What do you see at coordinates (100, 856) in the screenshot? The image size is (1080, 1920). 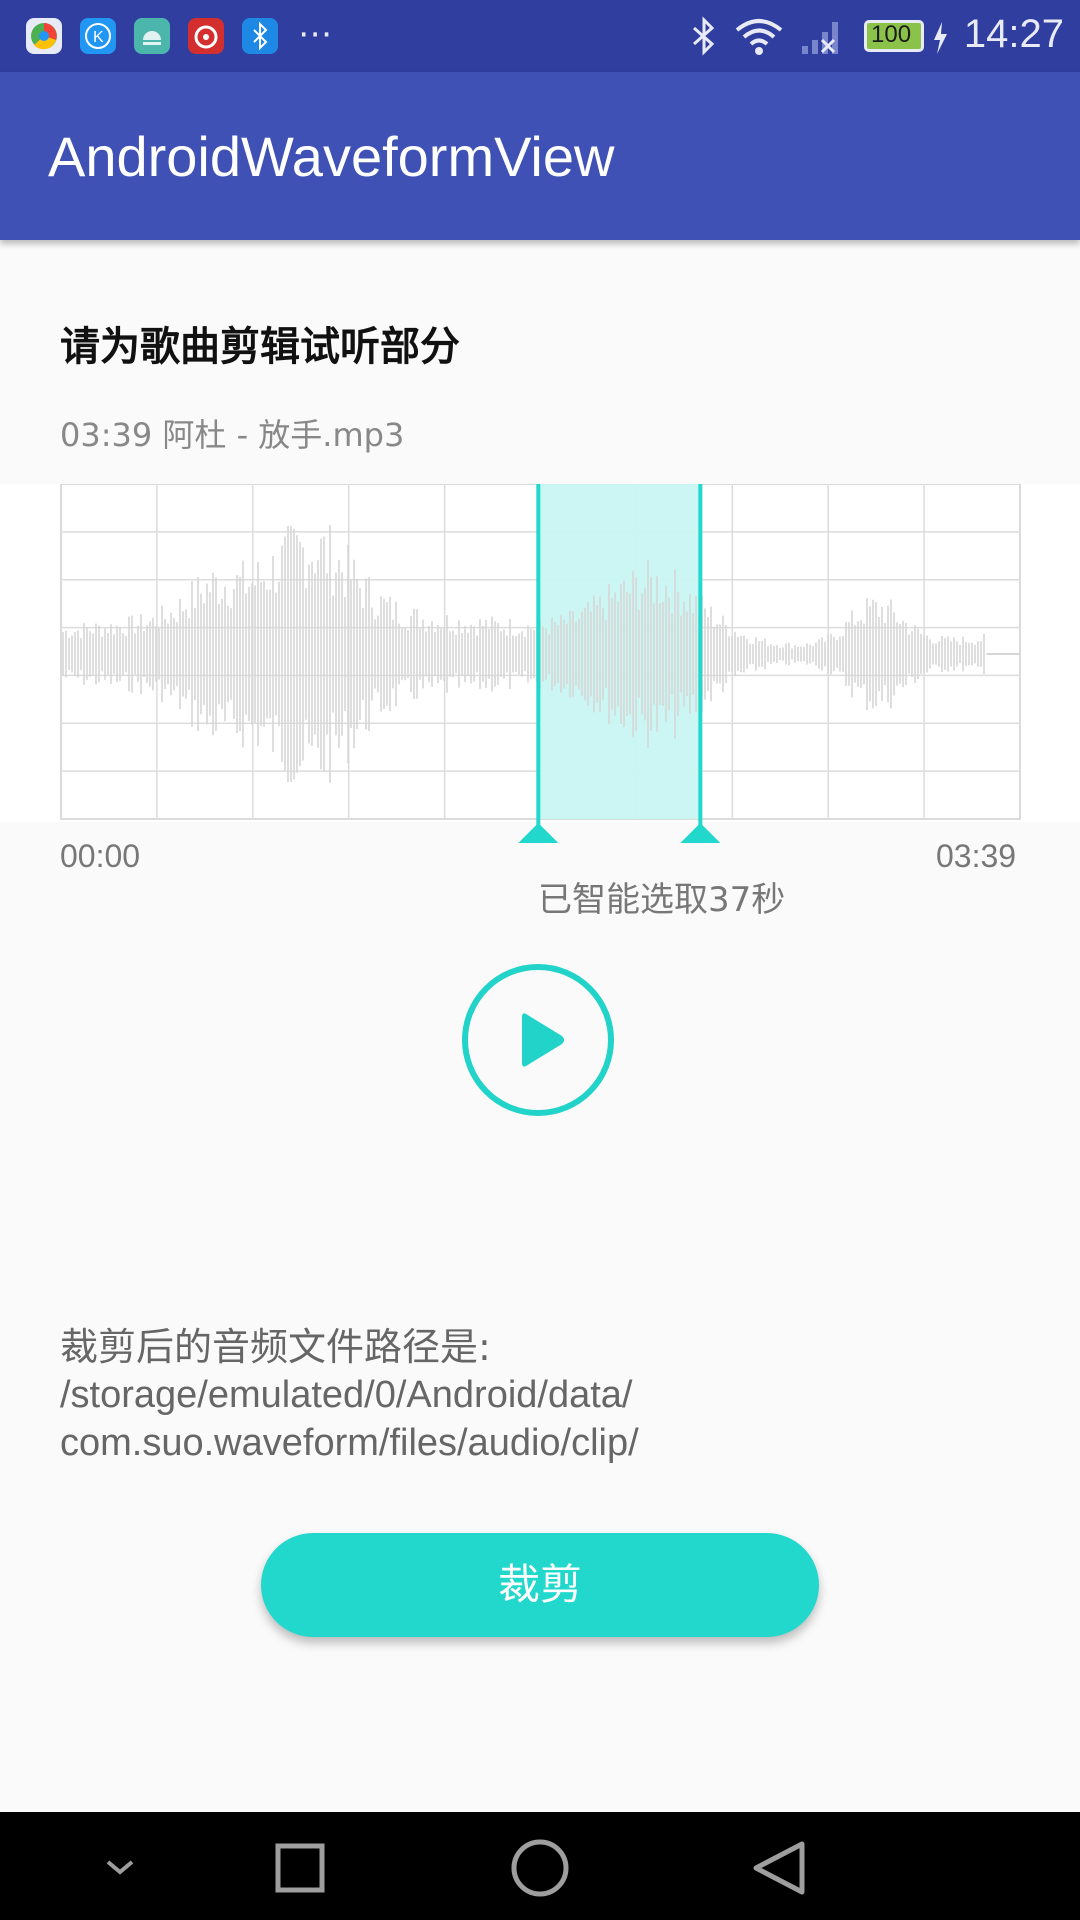 I see `start-time-label: 00:00` at bounding box center [100, 856].